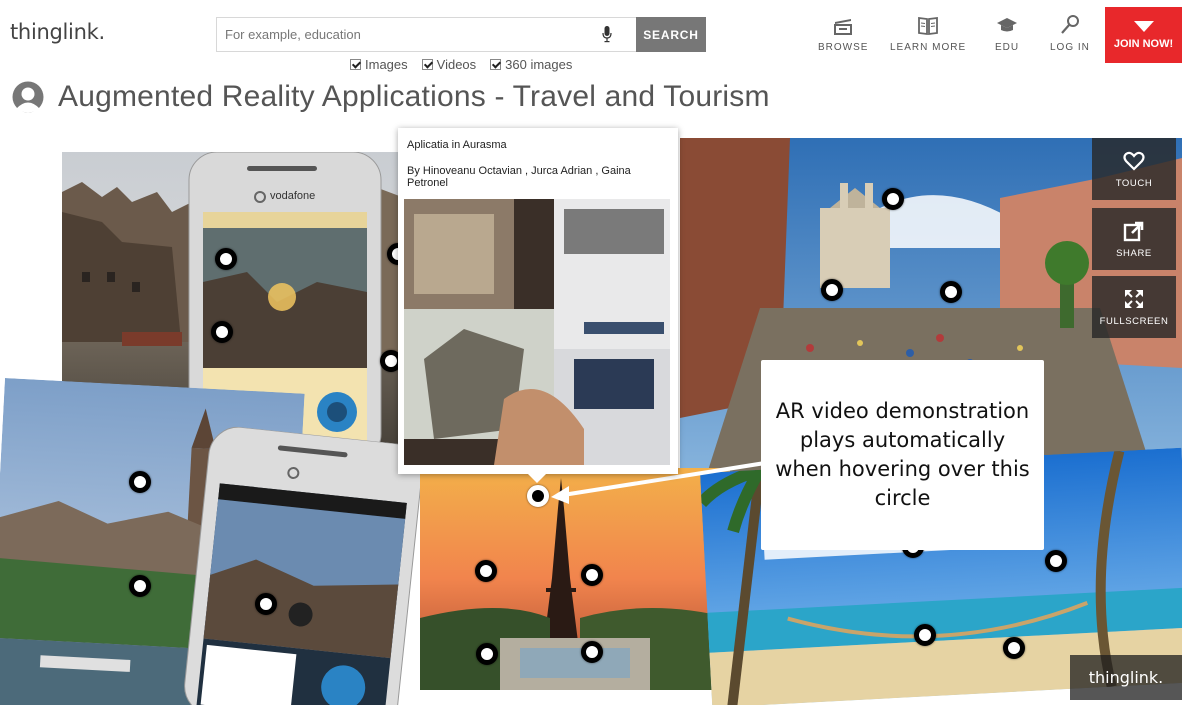 This screenshot has height=705, width=1182. I want to click on filter-videos: Videos, so click(449, 64).